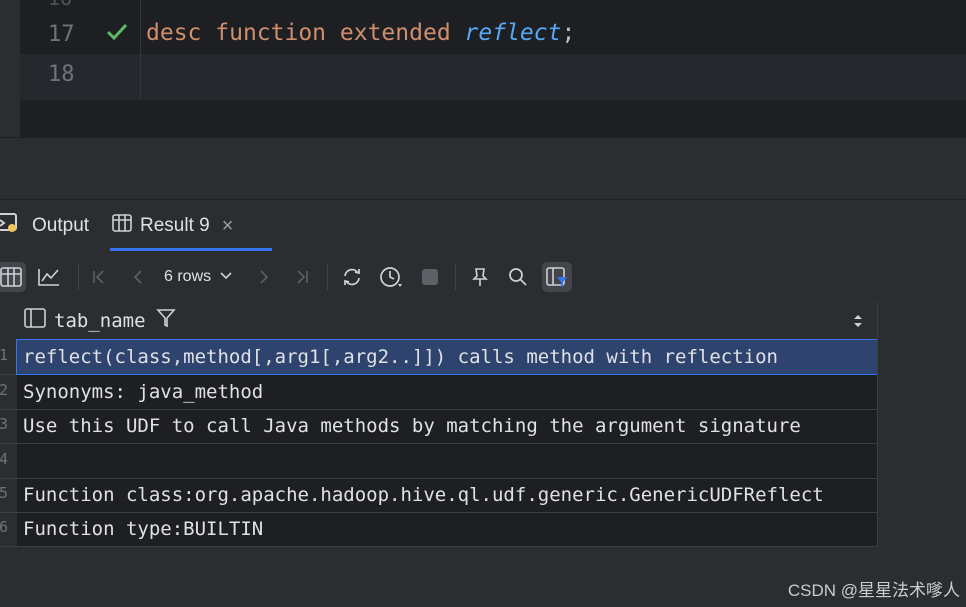  Describe the element at coordinates (493, 97) in the screenshot. I see `current-line-highlight` at that location.